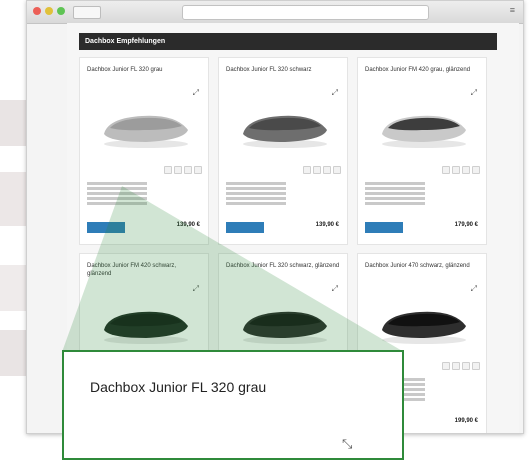 This screenshot has width=531, height=460. Describe the element at coordinates (466, 421) in the screenshot. I see `price: 199,90 €` at that location.